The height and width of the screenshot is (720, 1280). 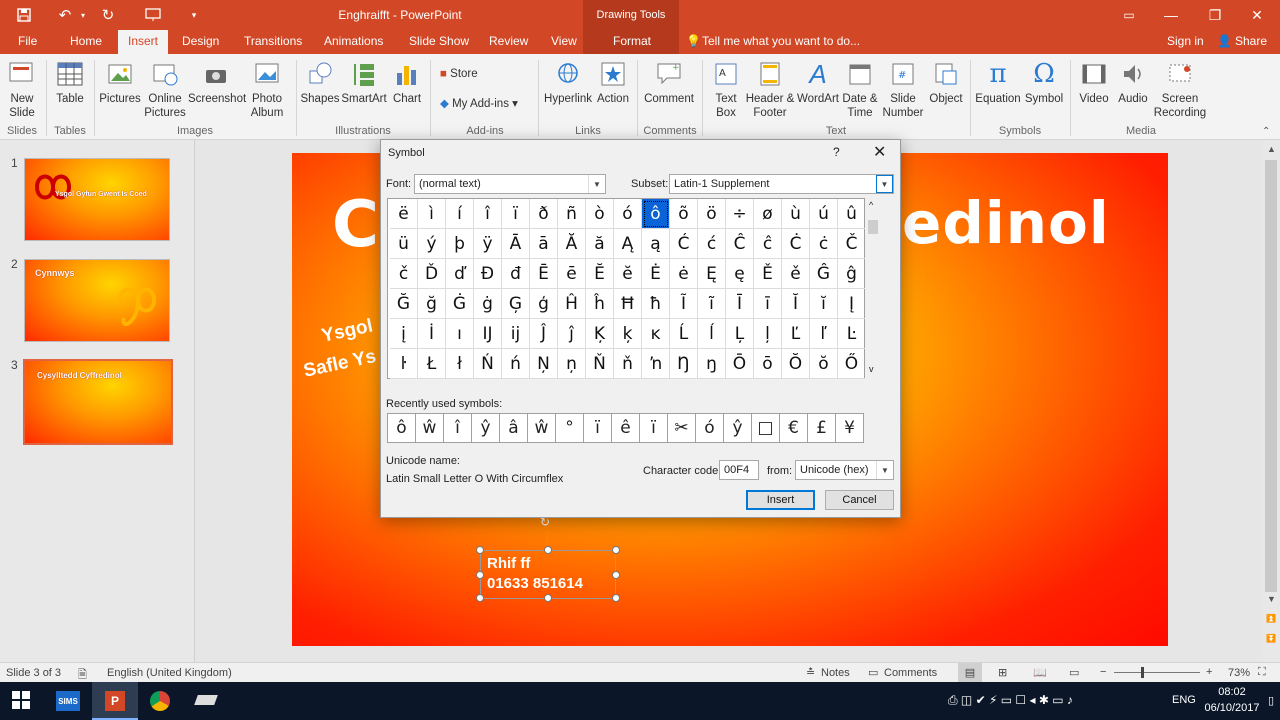 I want to click on recent-symbol-cell: □, so click(x=766, y=428).